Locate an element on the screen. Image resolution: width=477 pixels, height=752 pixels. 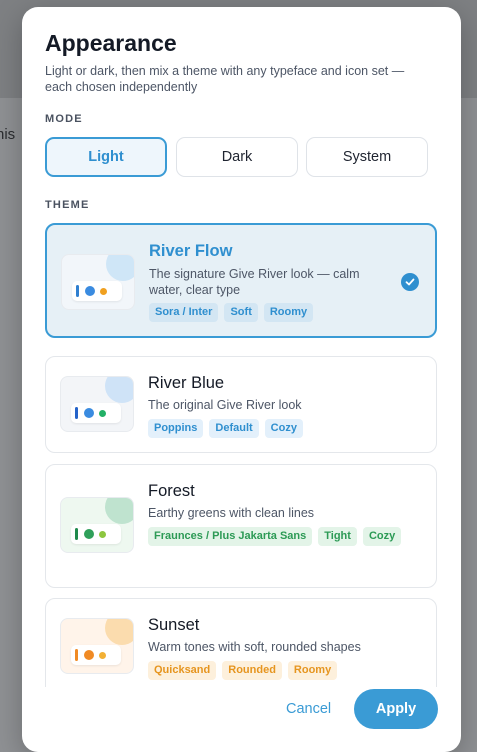
theme-tags: Poppins Default Cozy is located at coordinates (283, 428).